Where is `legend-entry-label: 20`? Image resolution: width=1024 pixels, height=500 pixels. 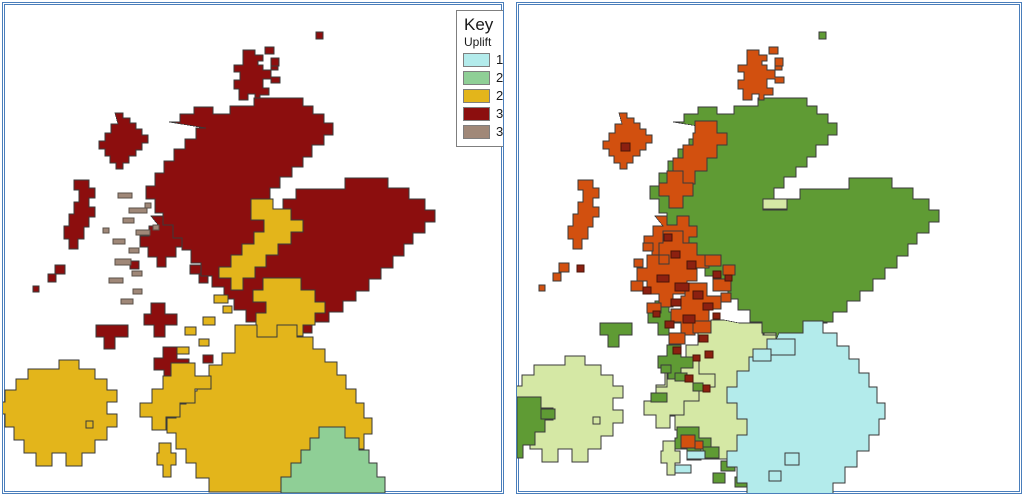
legend-entry-label: 20 is located at coordinates (500, 77).